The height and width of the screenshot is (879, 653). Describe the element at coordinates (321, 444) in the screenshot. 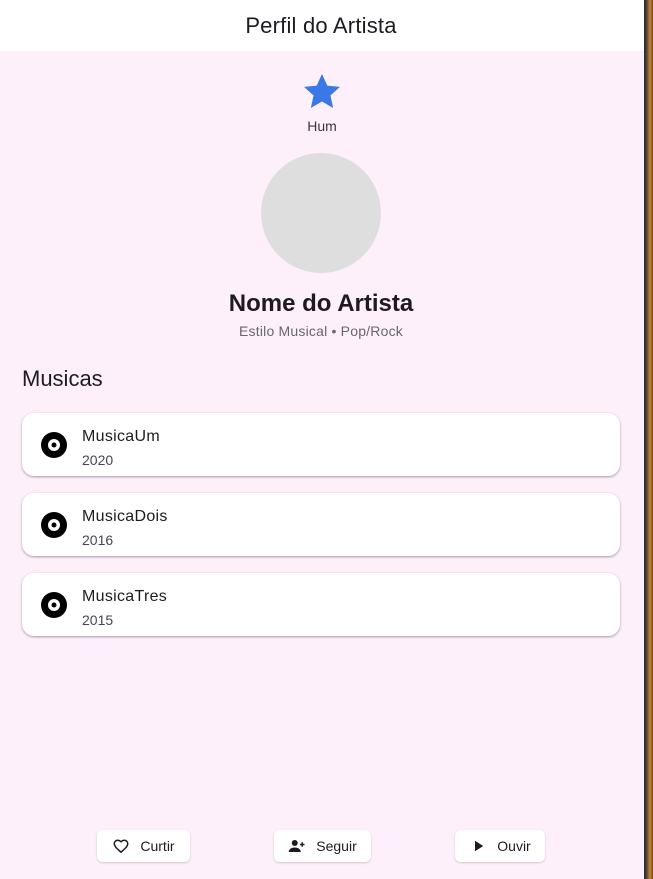

I see `song-item: MusicaUm 2020` at that location.